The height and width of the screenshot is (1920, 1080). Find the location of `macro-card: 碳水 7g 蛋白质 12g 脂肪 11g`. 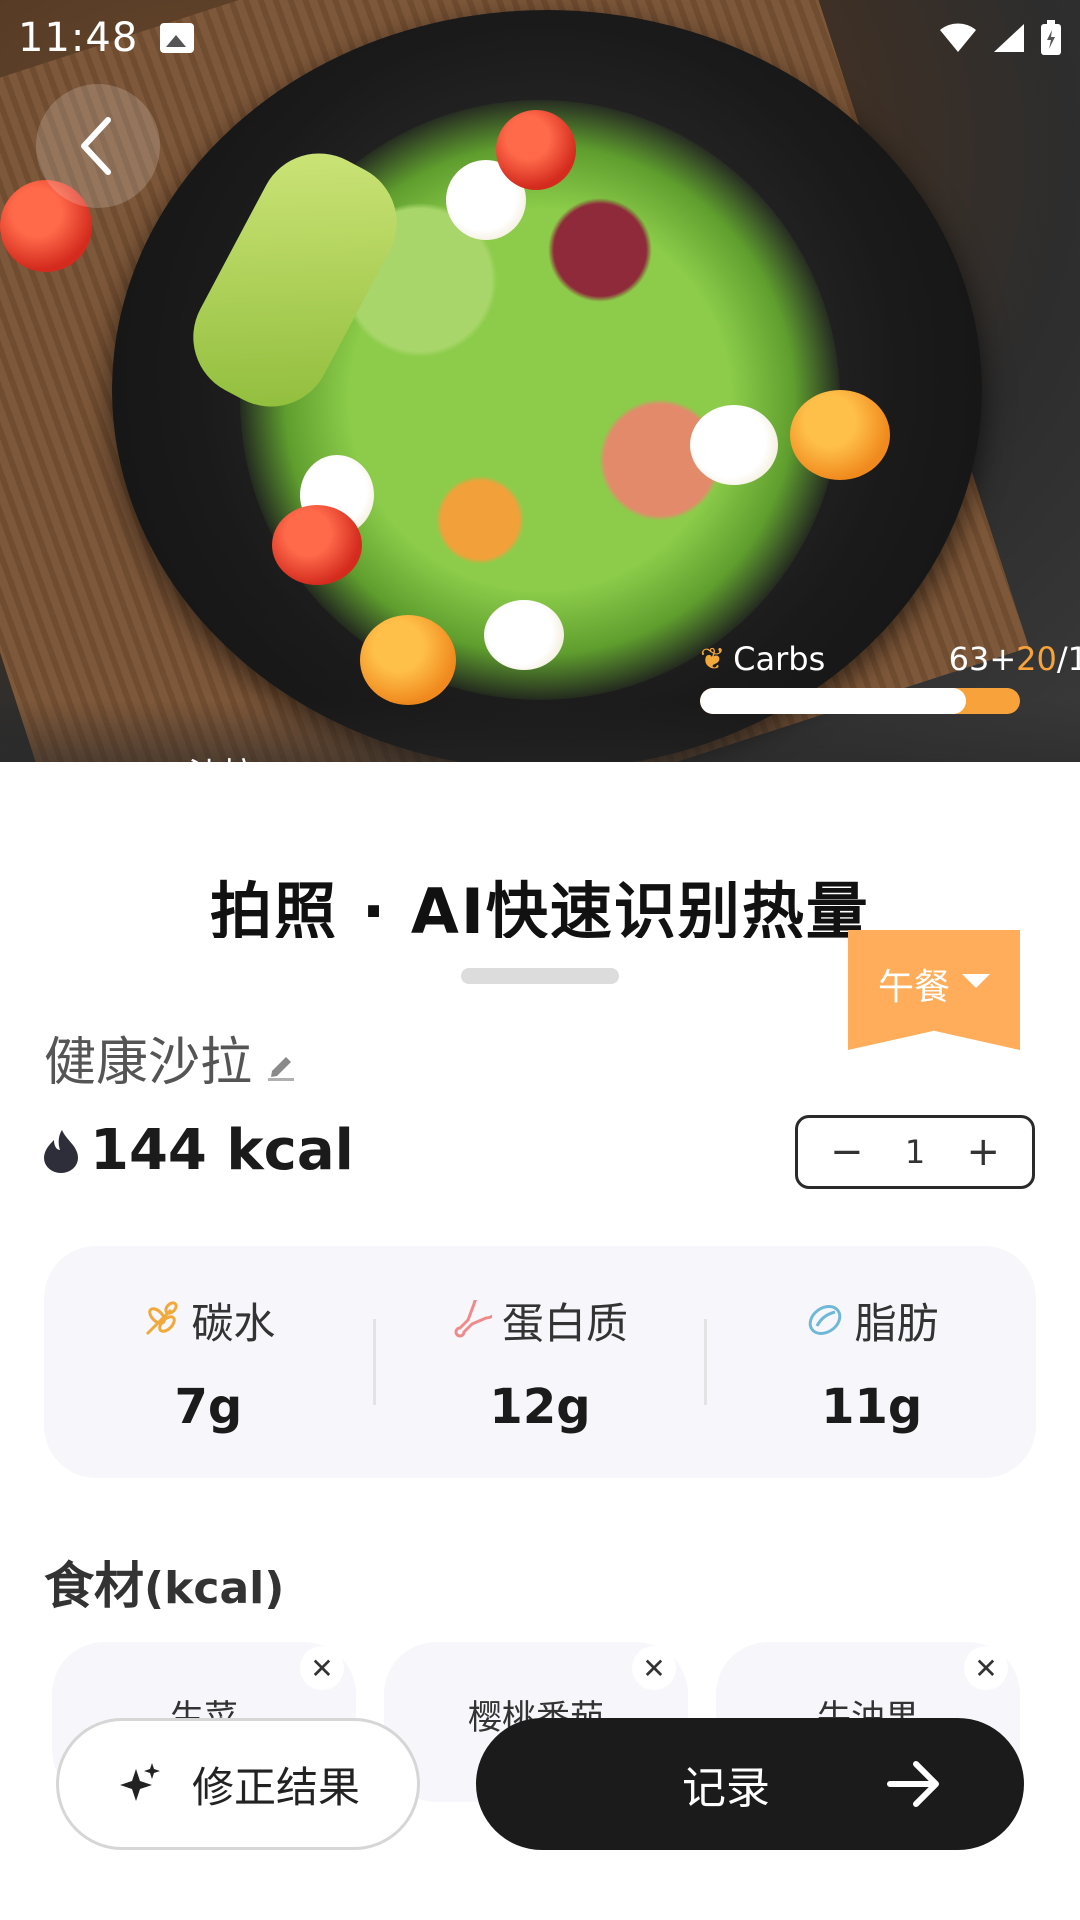

macro-card: 碳水 7g 蛋白质 12g 脂肪 11g is located at coordinates (540, 1362).